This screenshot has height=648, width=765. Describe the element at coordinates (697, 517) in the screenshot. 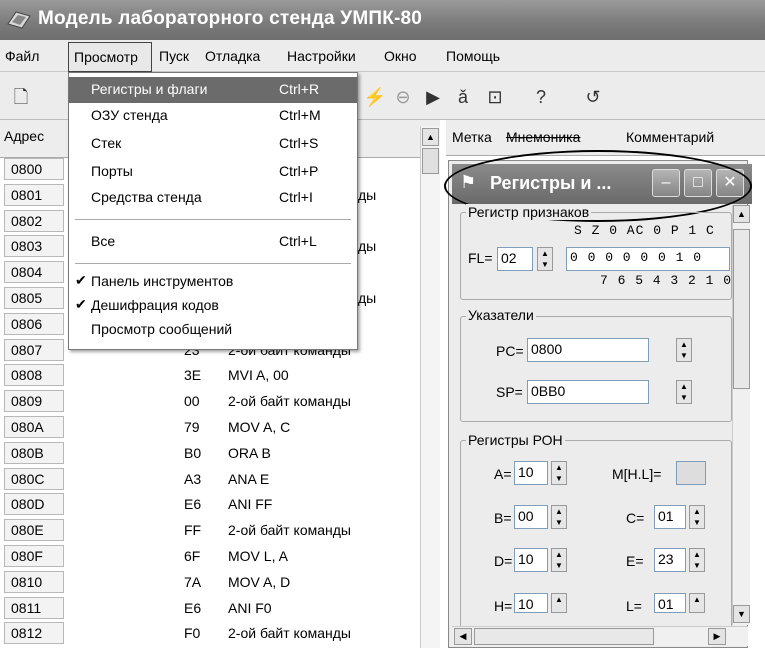

I see `c-spinner: ▲ ▼` at that location.